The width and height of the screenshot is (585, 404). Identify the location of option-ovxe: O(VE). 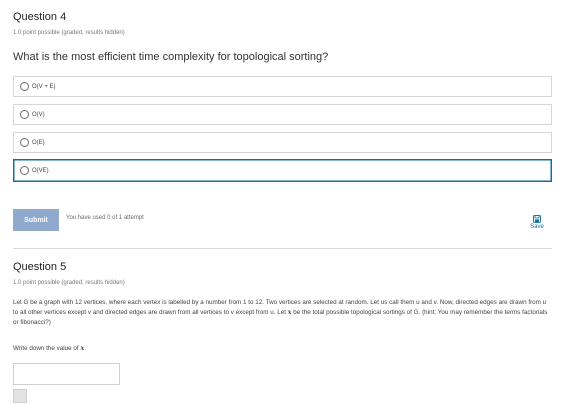
(282, 170).